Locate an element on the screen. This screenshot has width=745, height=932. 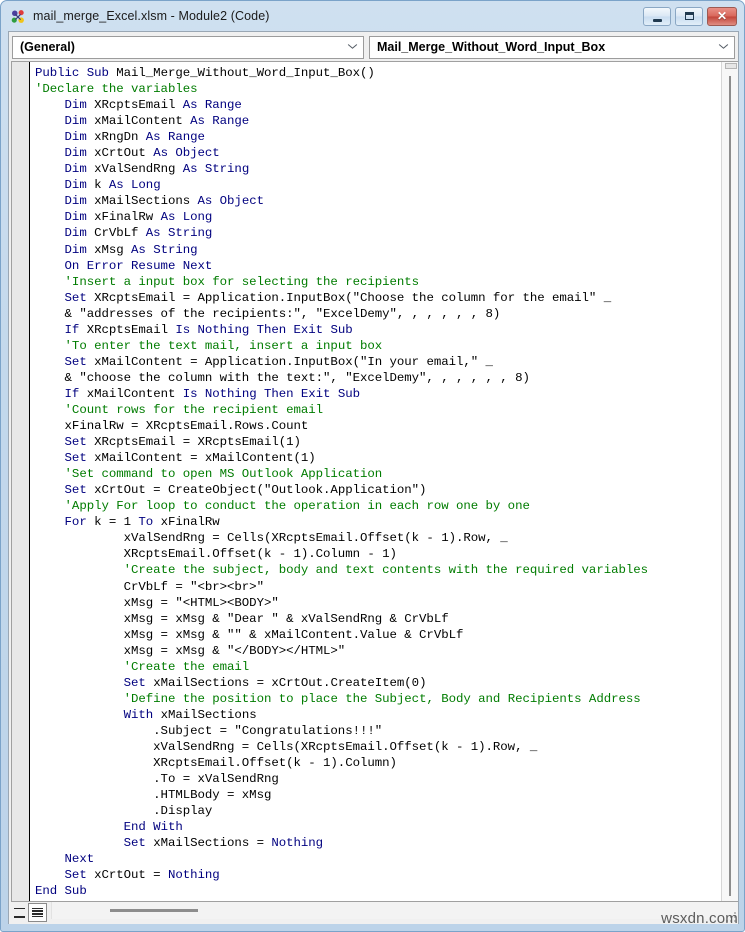
watermark-text: wsxdn.com is located at coordinates (699, 918).